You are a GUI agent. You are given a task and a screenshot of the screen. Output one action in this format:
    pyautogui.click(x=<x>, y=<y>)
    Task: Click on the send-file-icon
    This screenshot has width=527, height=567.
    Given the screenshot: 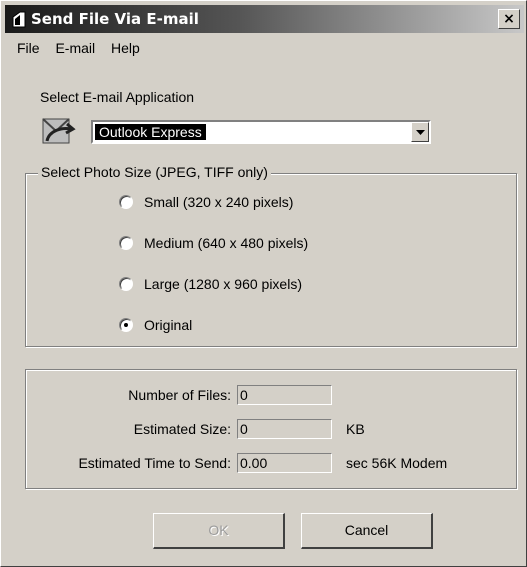 What is the action you would take?
    pyautogui.click(x=19, y=19)
    